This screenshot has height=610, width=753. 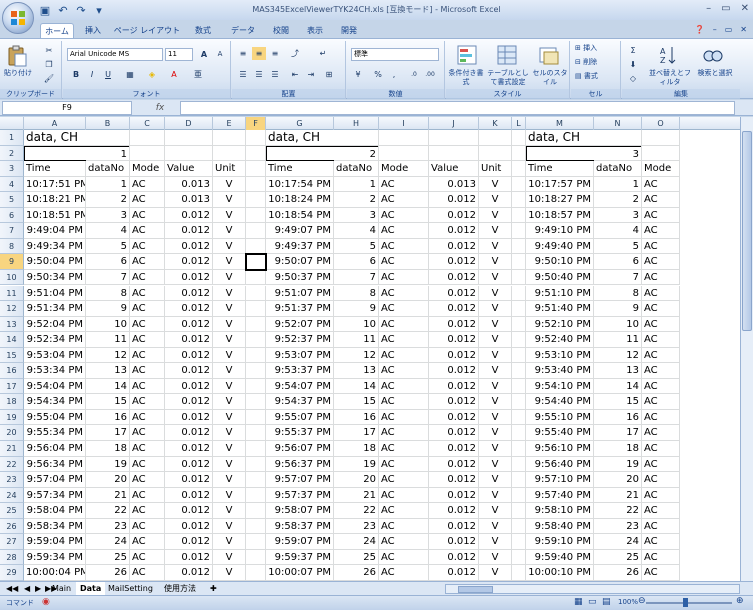 What do you see at coordinates (189, 215) in the screenshot?
I see `cell-d6: 0.012` at bounding box center [189, 215].